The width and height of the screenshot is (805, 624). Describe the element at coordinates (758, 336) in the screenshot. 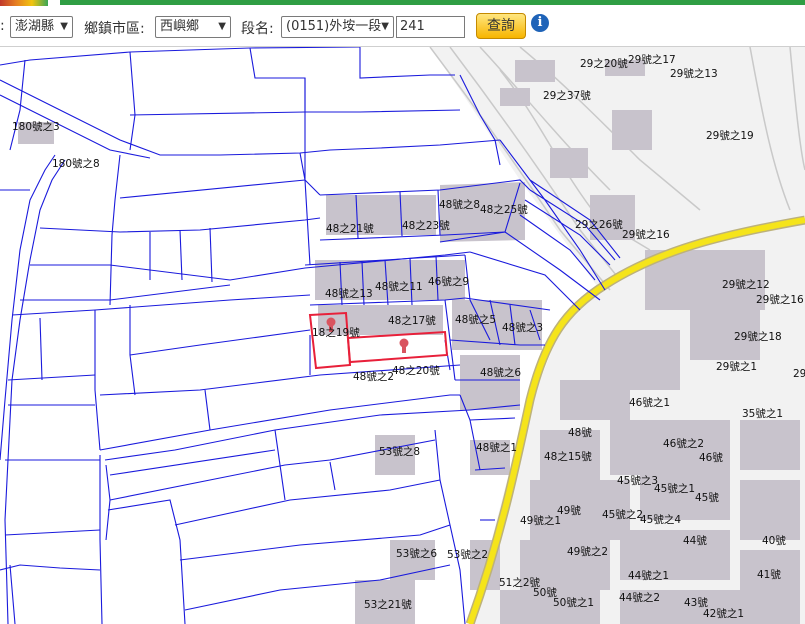

I see `address-label: 29號之18` at that location.